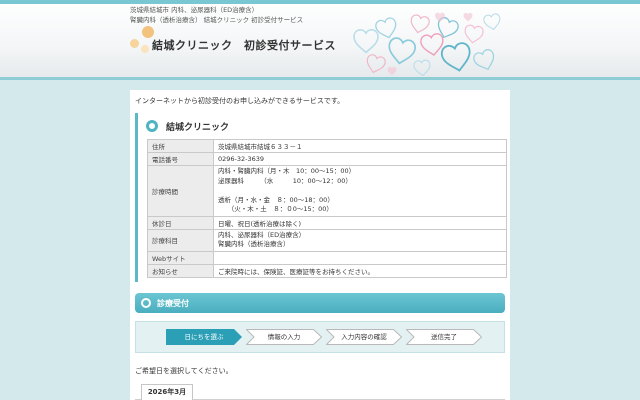  I want to click on calendar-tabs: 2026年3月, so click(320, 391).